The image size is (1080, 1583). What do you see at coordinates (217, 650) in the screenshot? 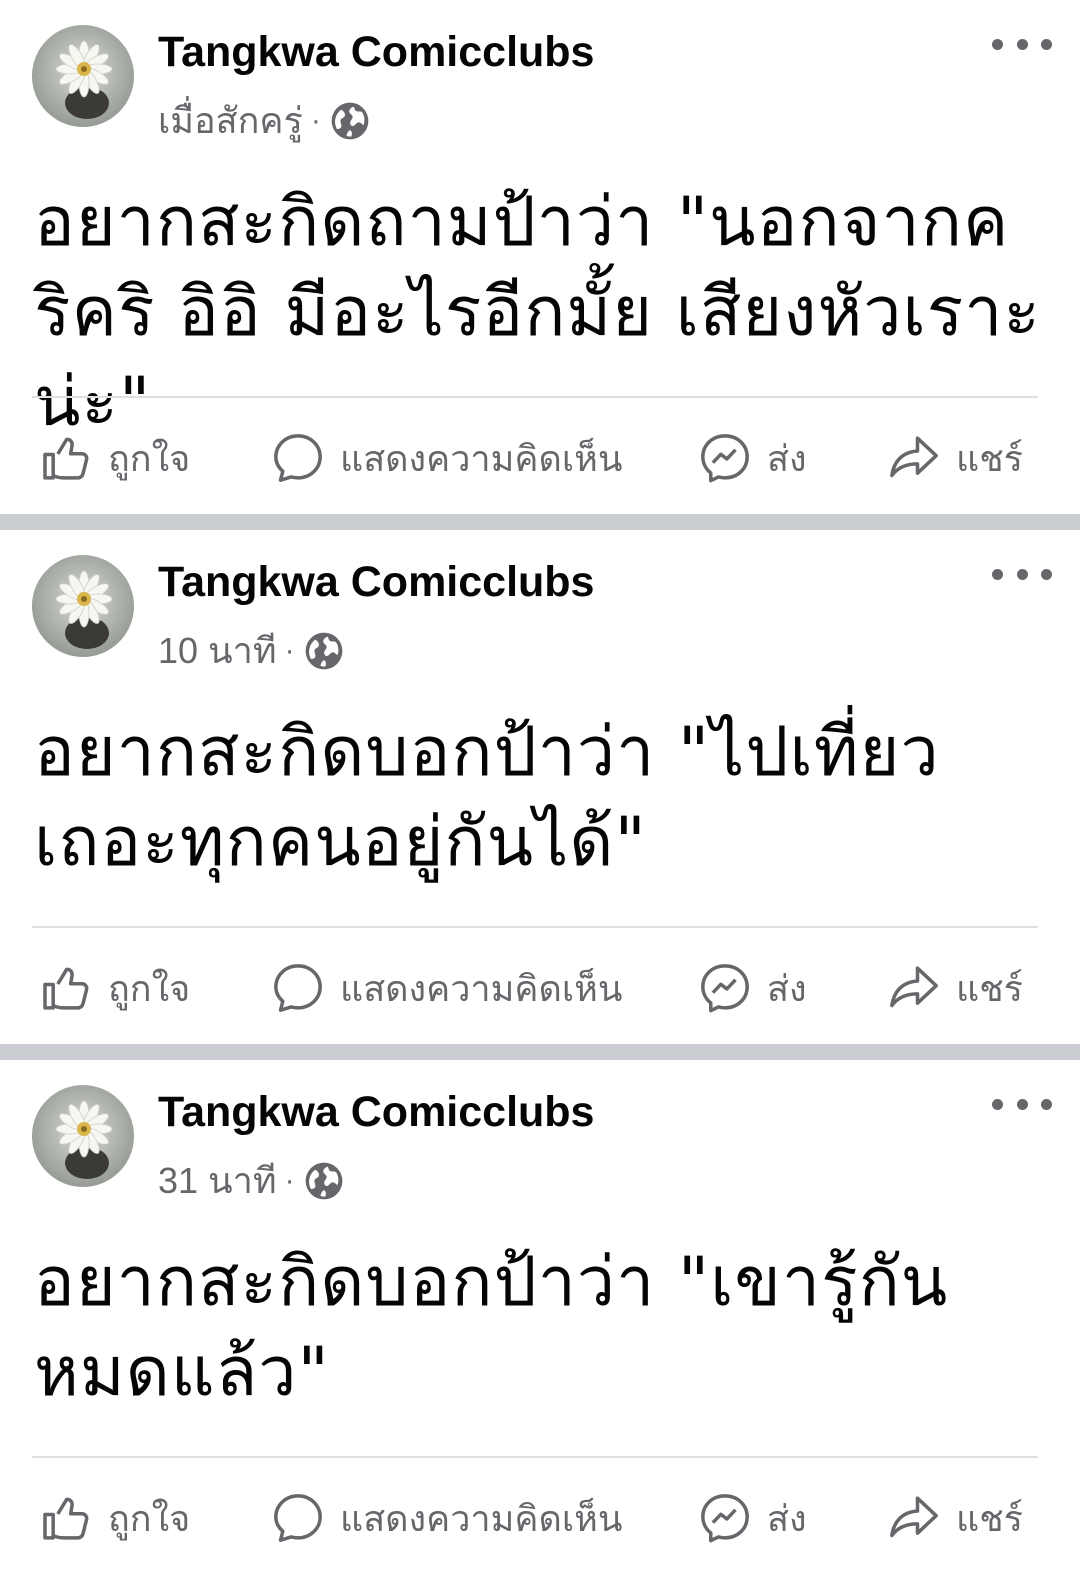
I see `post-timestamp: 10 นาที` at bounding box center [217, 650].